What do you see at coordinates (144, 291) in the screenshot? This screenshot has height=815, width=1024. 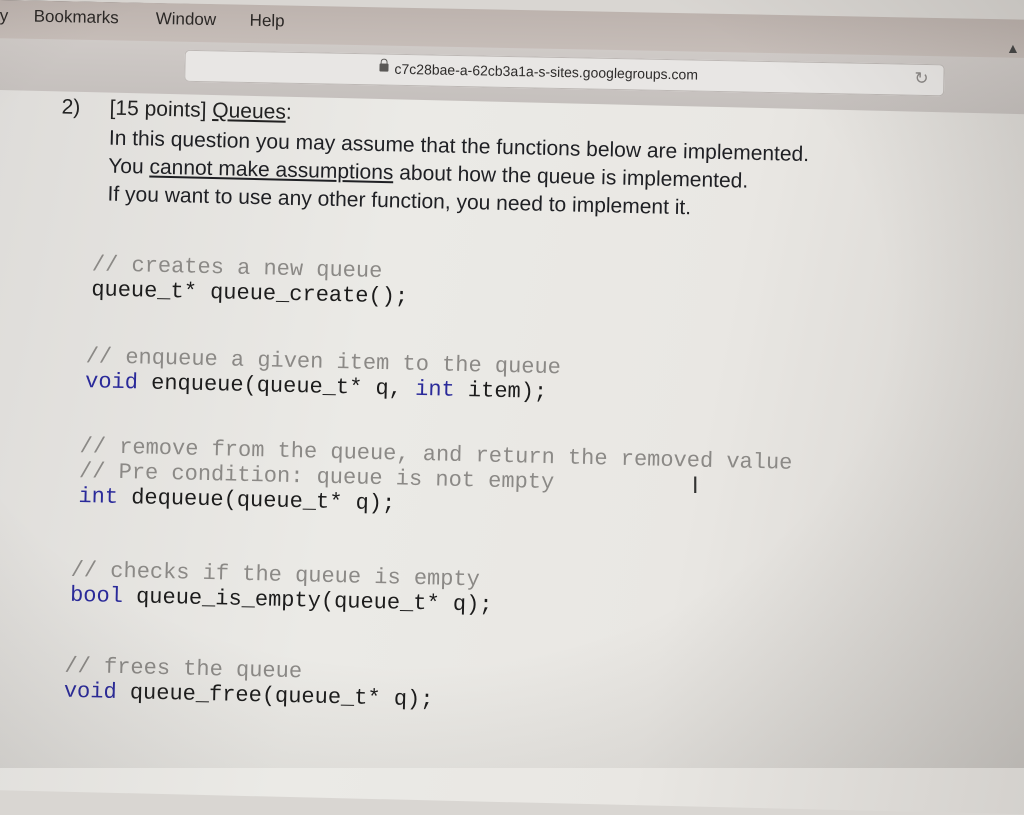 I see `code-return-type: queue_t*` at bounding box center [144, 291].